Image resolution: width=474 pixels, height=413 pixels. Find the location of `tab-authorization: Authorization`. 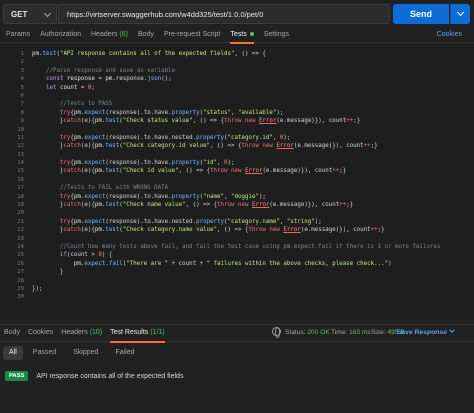

tab-authorization: Authorization is located at coordinates (59, 35).